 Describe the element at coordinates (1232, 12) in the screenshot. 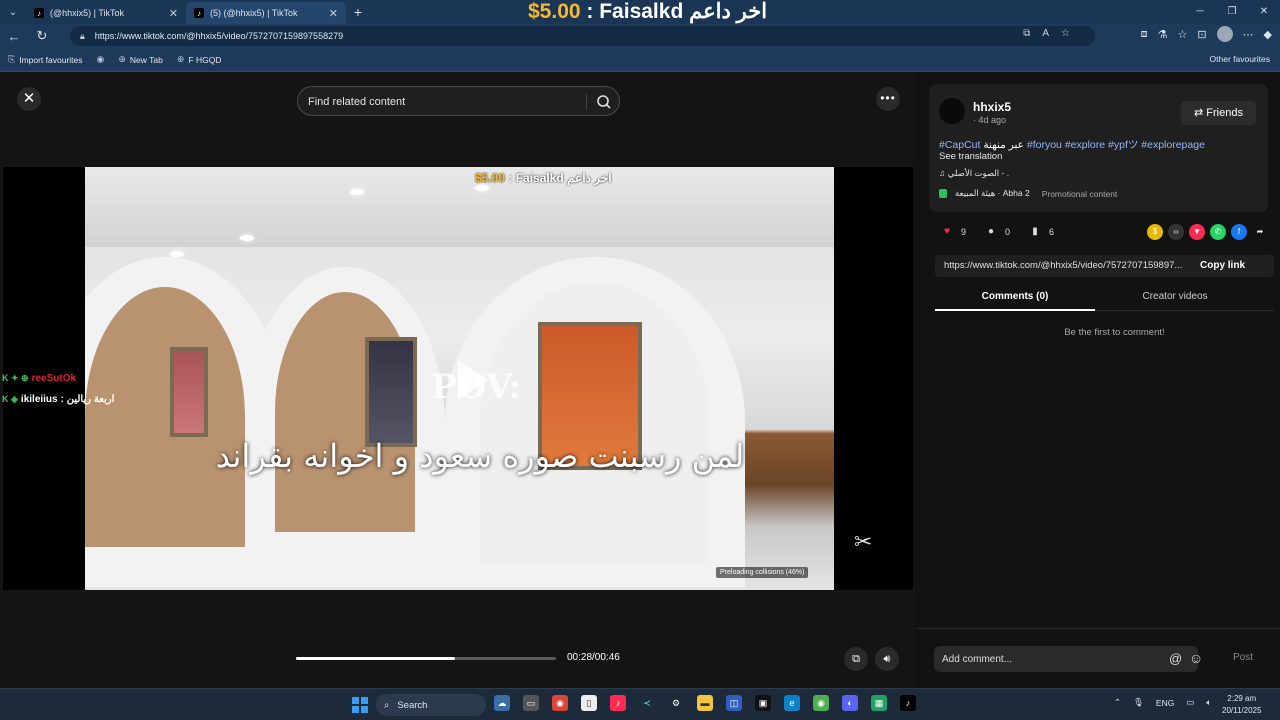

I see `maximize-icon: ❐` at that location.